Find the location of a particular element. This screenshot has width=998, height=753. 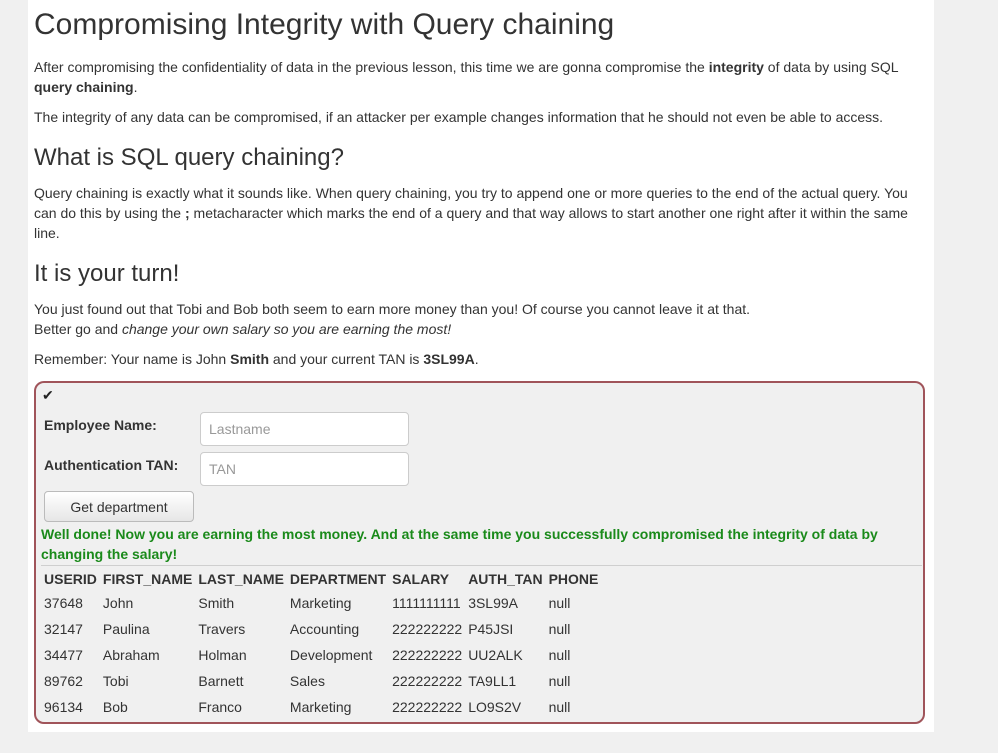

table-cell: 32147 is located at coordinates (63, 629).